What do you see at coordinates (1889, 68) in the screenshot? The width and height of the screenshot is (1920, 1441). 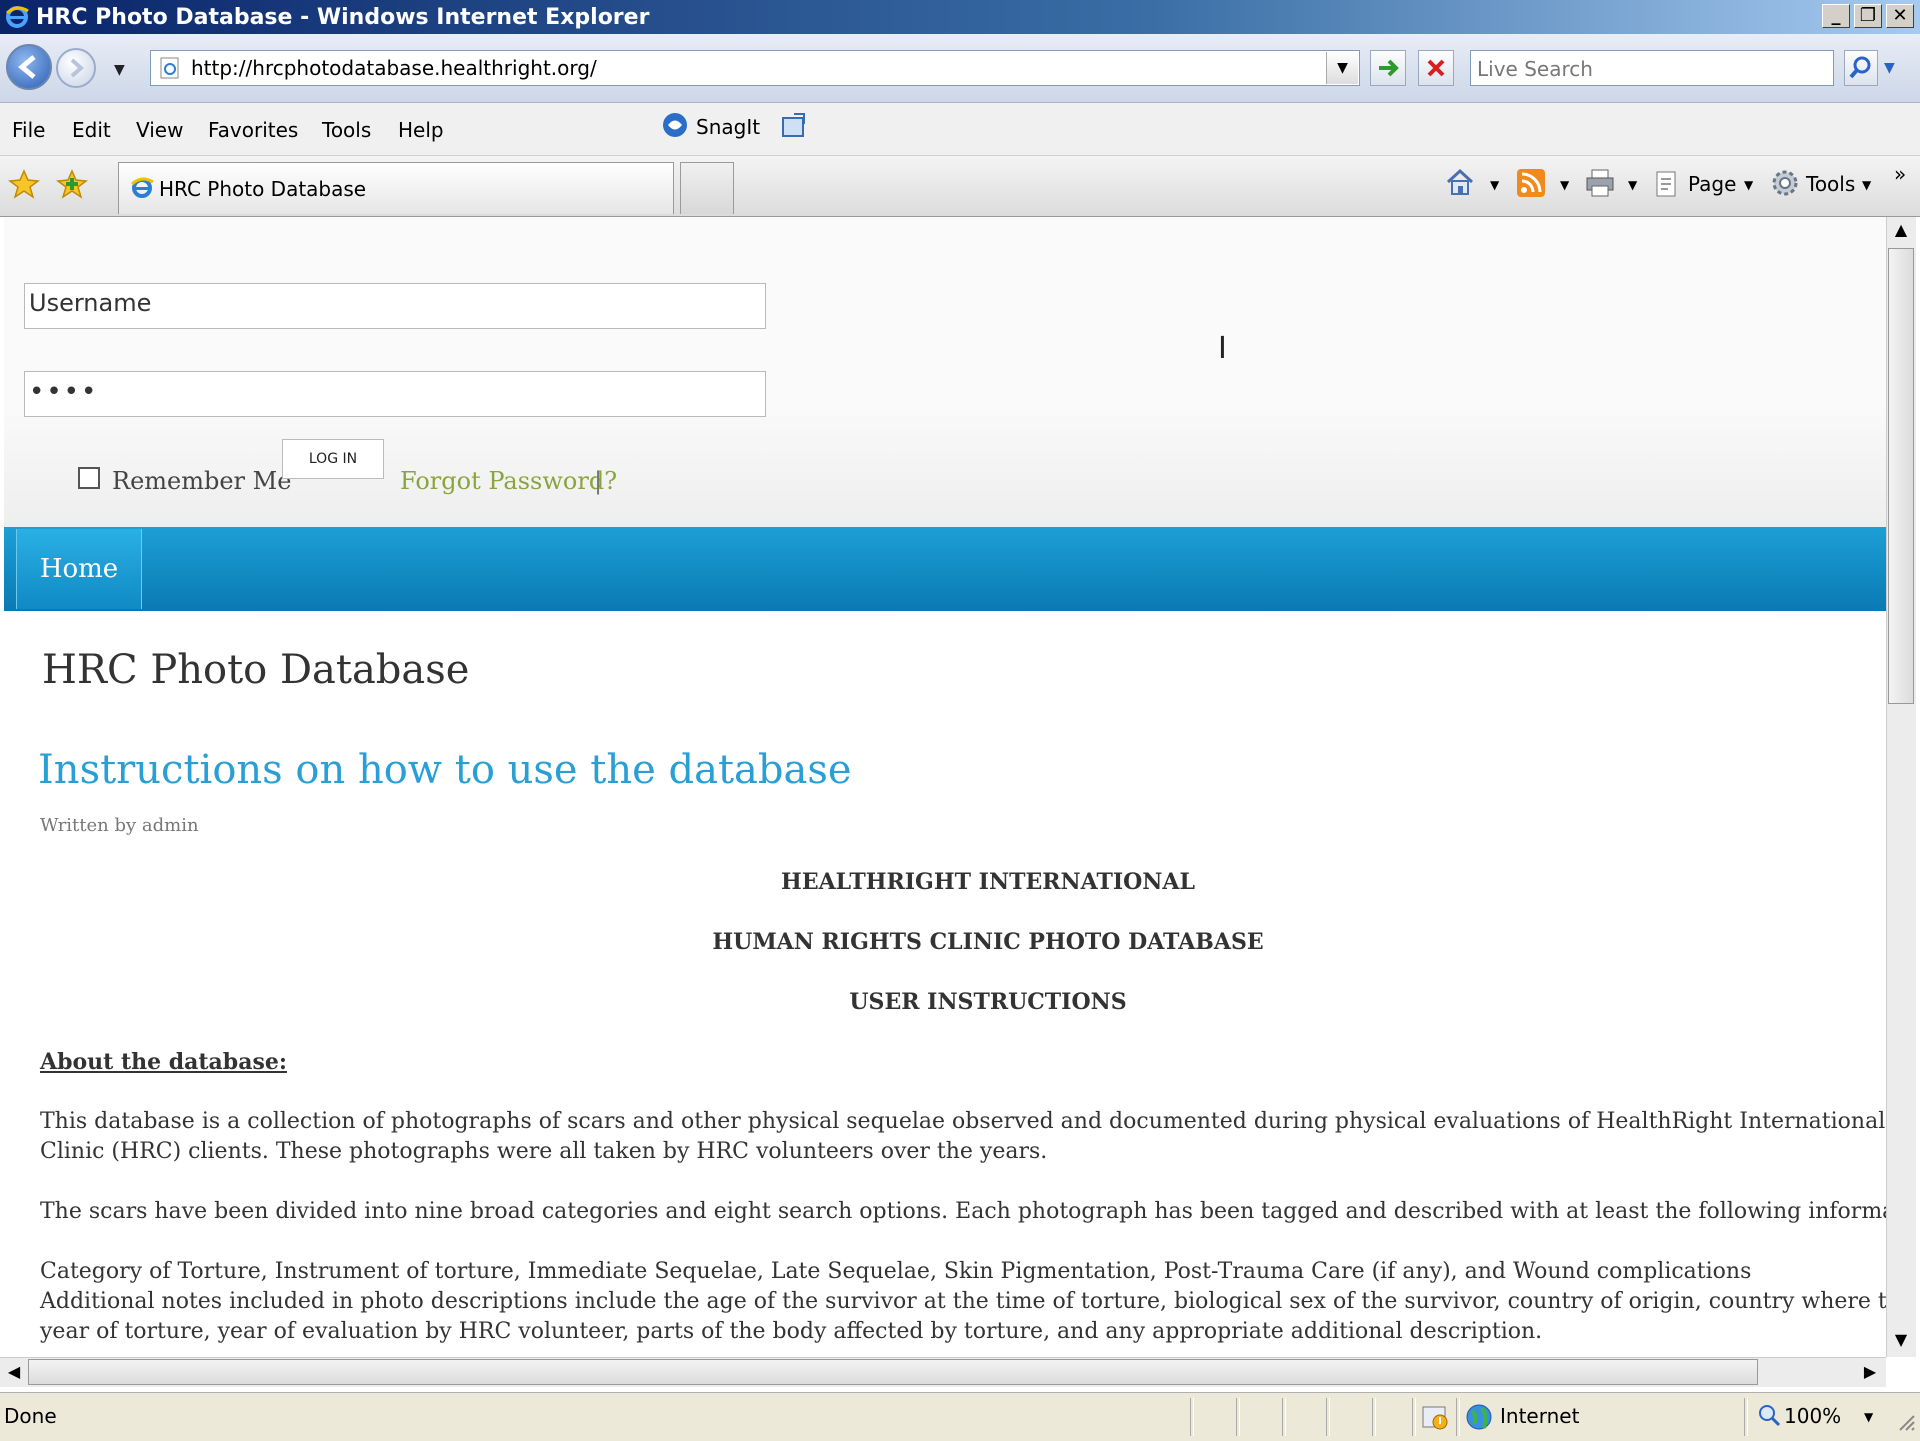 I see `search-options-dropdown-icon: ▼` at bounding box center [1889, 68].